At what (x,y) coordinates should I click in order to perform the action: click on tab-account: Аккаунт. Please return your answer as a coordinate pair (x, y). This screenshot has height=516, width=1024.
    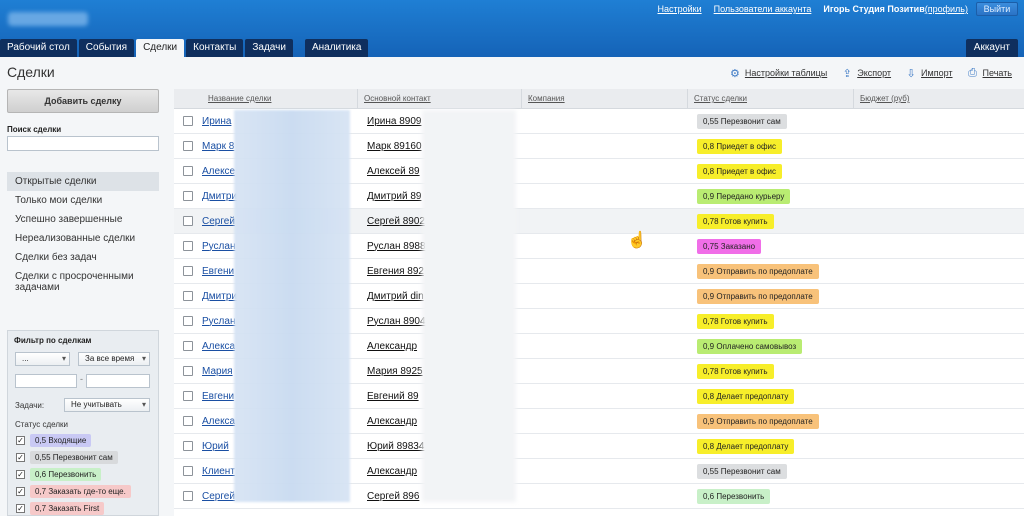
    Looking at the image, I should click on (991, 48).